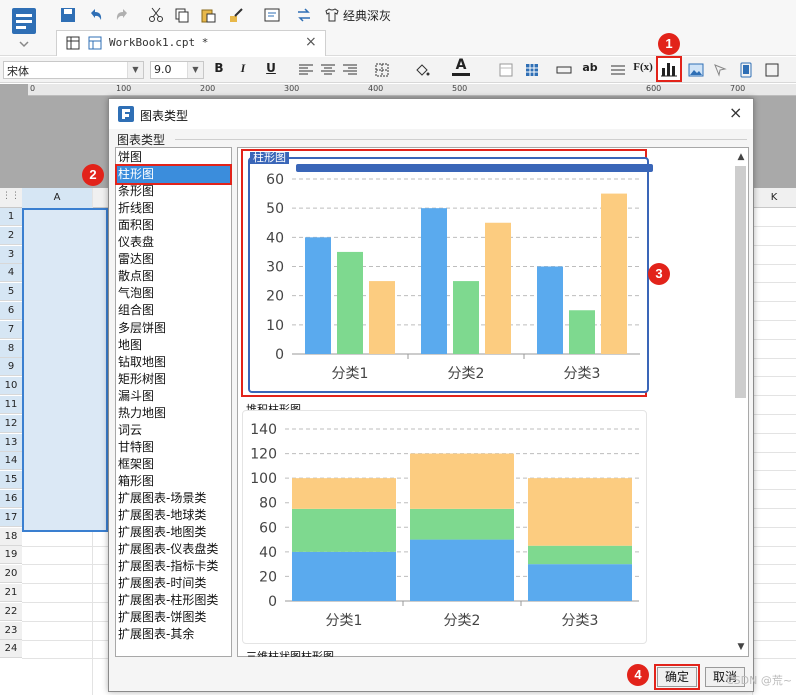 The height and width of the screenshot is (695, 796). I want to click on row-header: 6, so click(11, 311).